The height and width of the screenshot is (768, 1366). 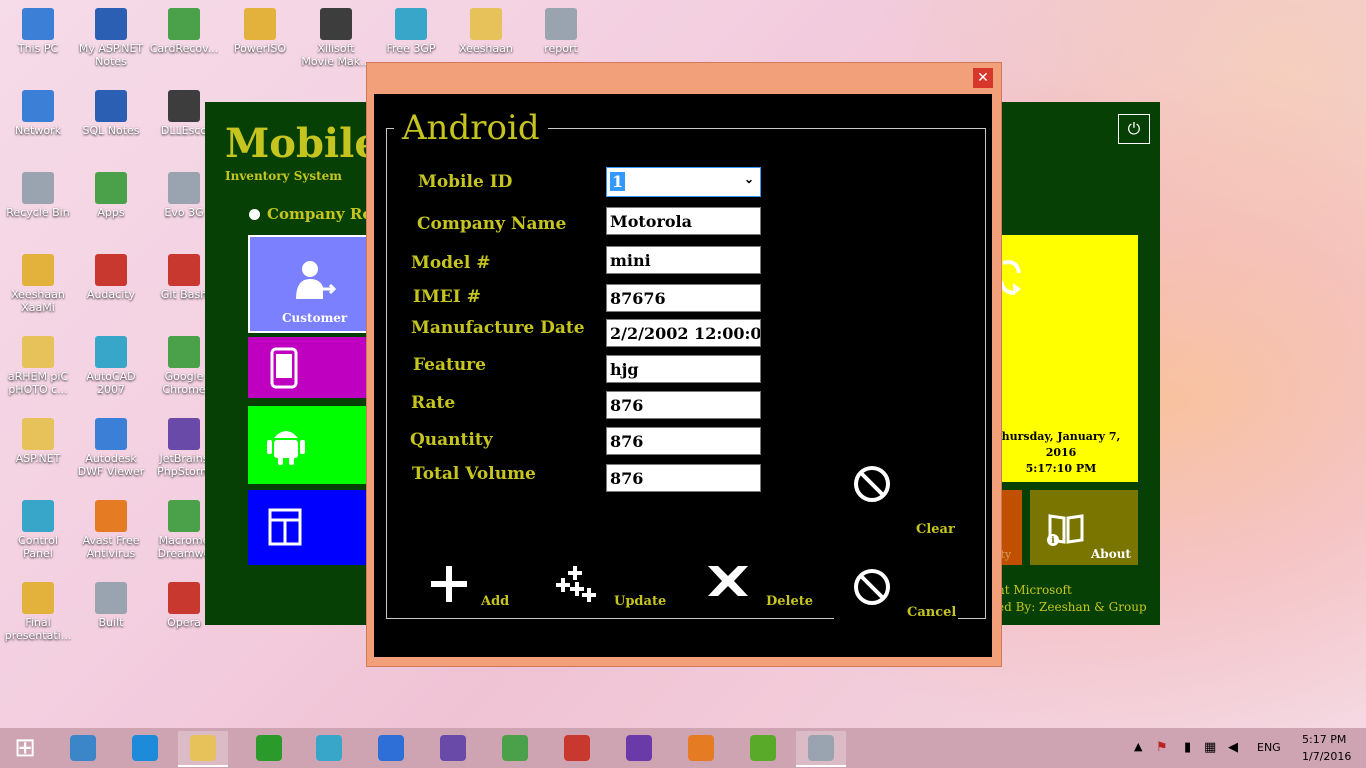 I want to click on field-input: Motorola, so click(x=683, y=221).